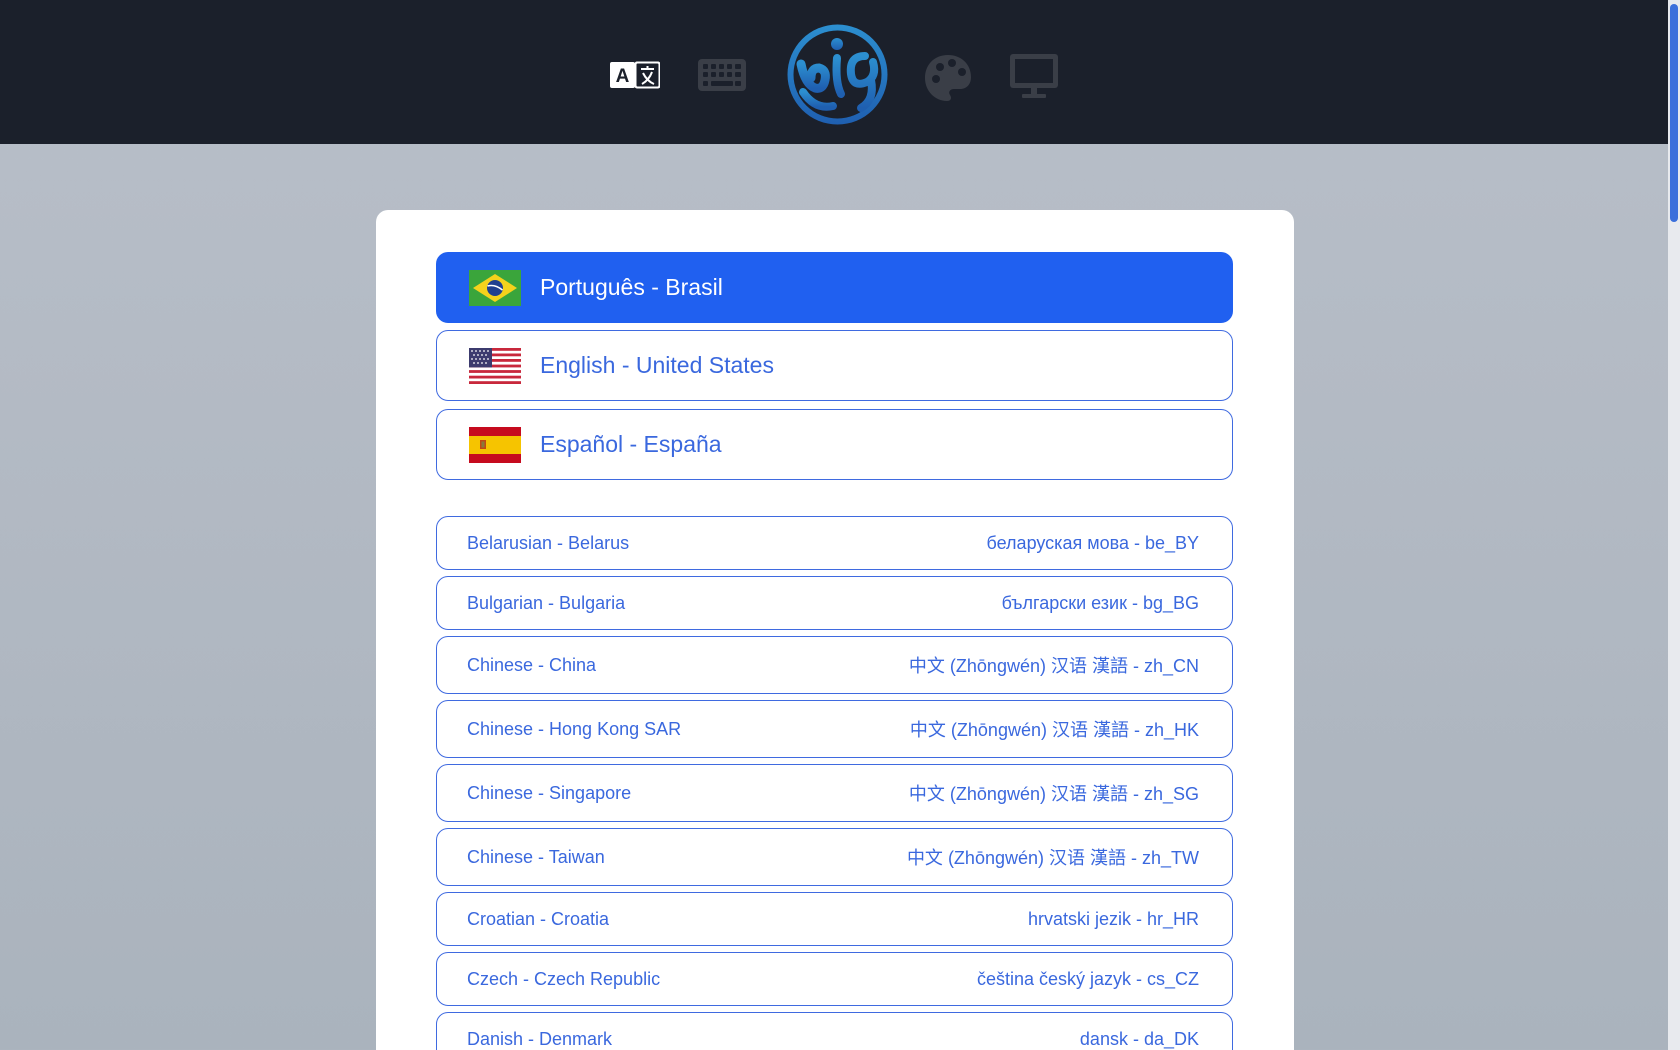  I want to click on united-states-flag-icon, so click(495, 365).